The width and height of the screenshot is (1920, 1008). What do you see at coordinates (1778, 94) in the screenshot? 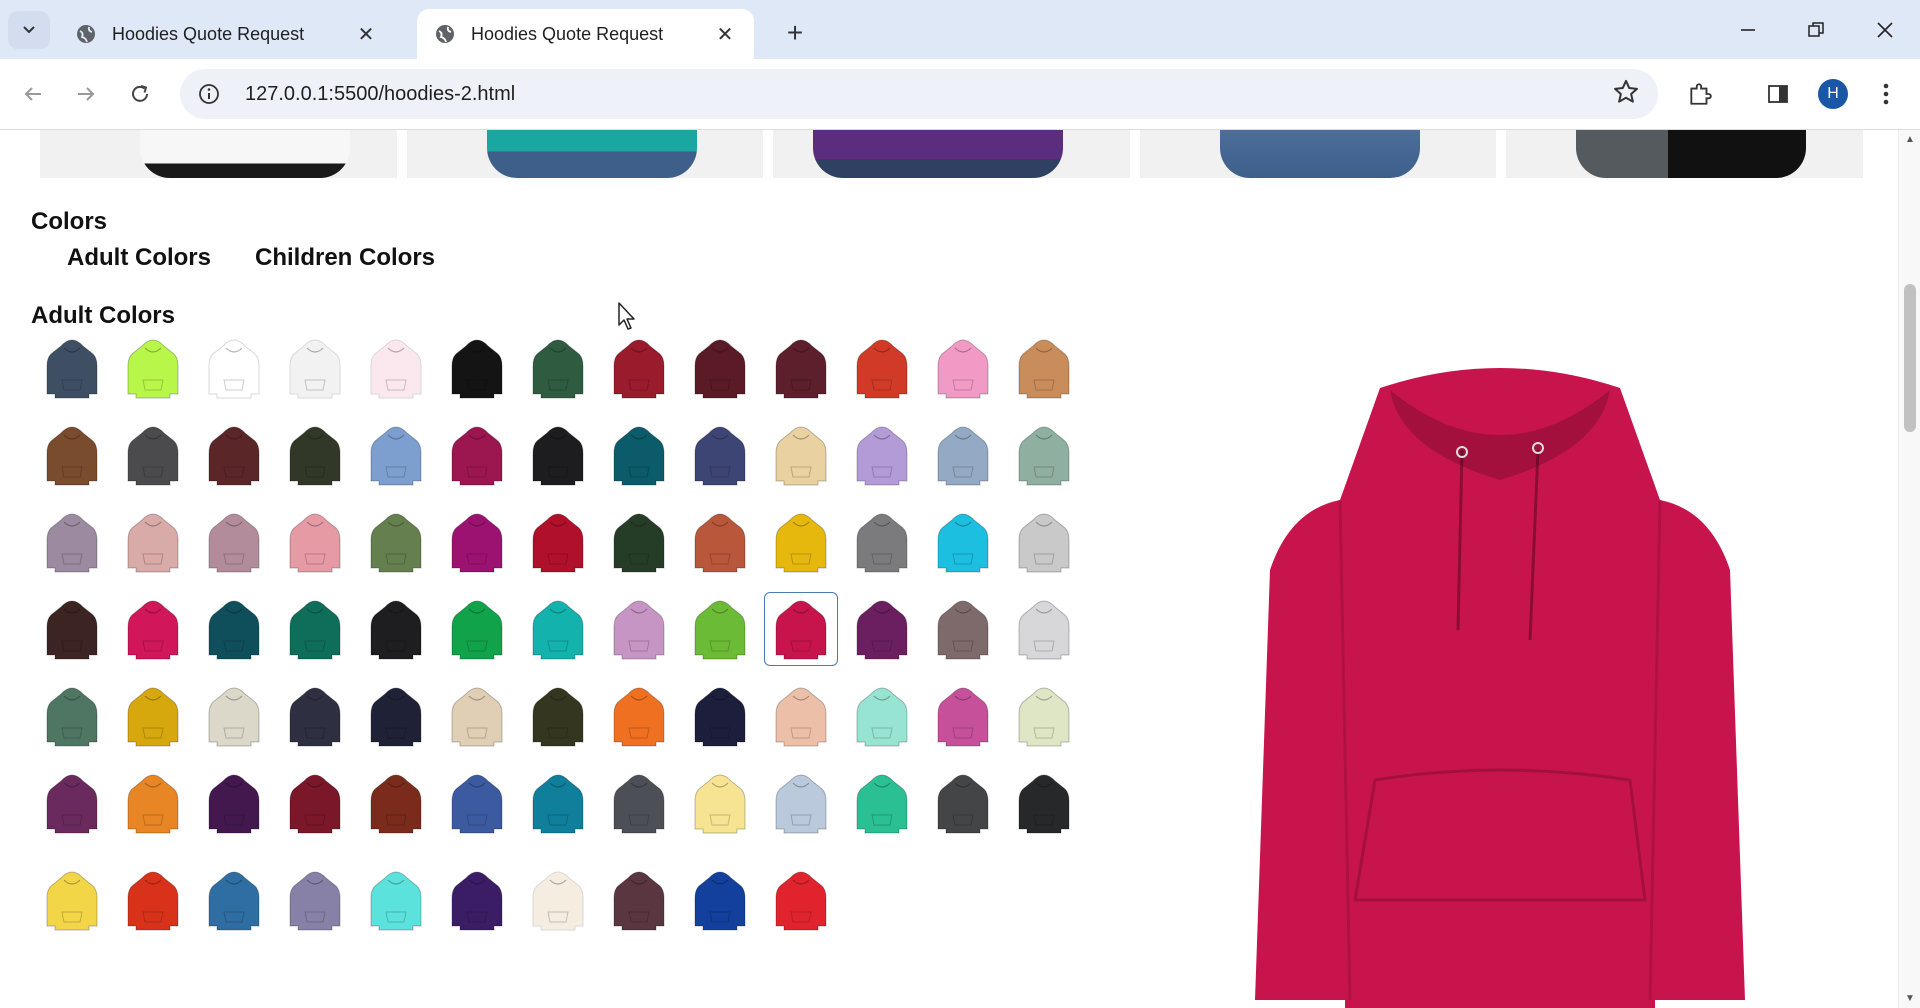
I see `side-panel-button` at bounding box center [1778, 94].